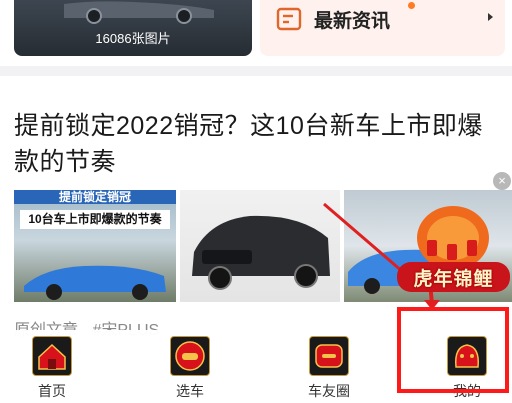 The height and width of the screenshot is (403, 512). I want to click on promo-text: 虎年锦鲤, so click(453, 279).